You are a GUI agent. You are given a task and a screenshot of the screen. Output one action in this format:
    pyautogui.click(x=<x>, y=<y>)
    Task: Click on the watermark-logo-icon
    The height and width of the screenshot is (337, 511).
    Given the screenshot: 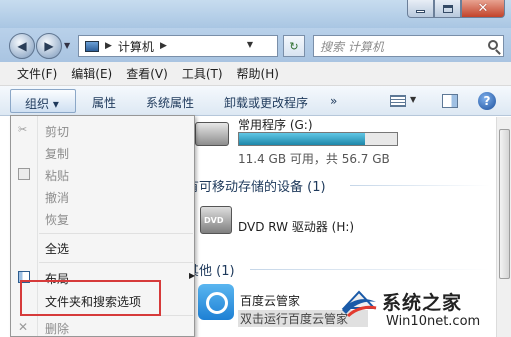 What is the action you would take?
    pyautogui.click(x=359, y=304)
    